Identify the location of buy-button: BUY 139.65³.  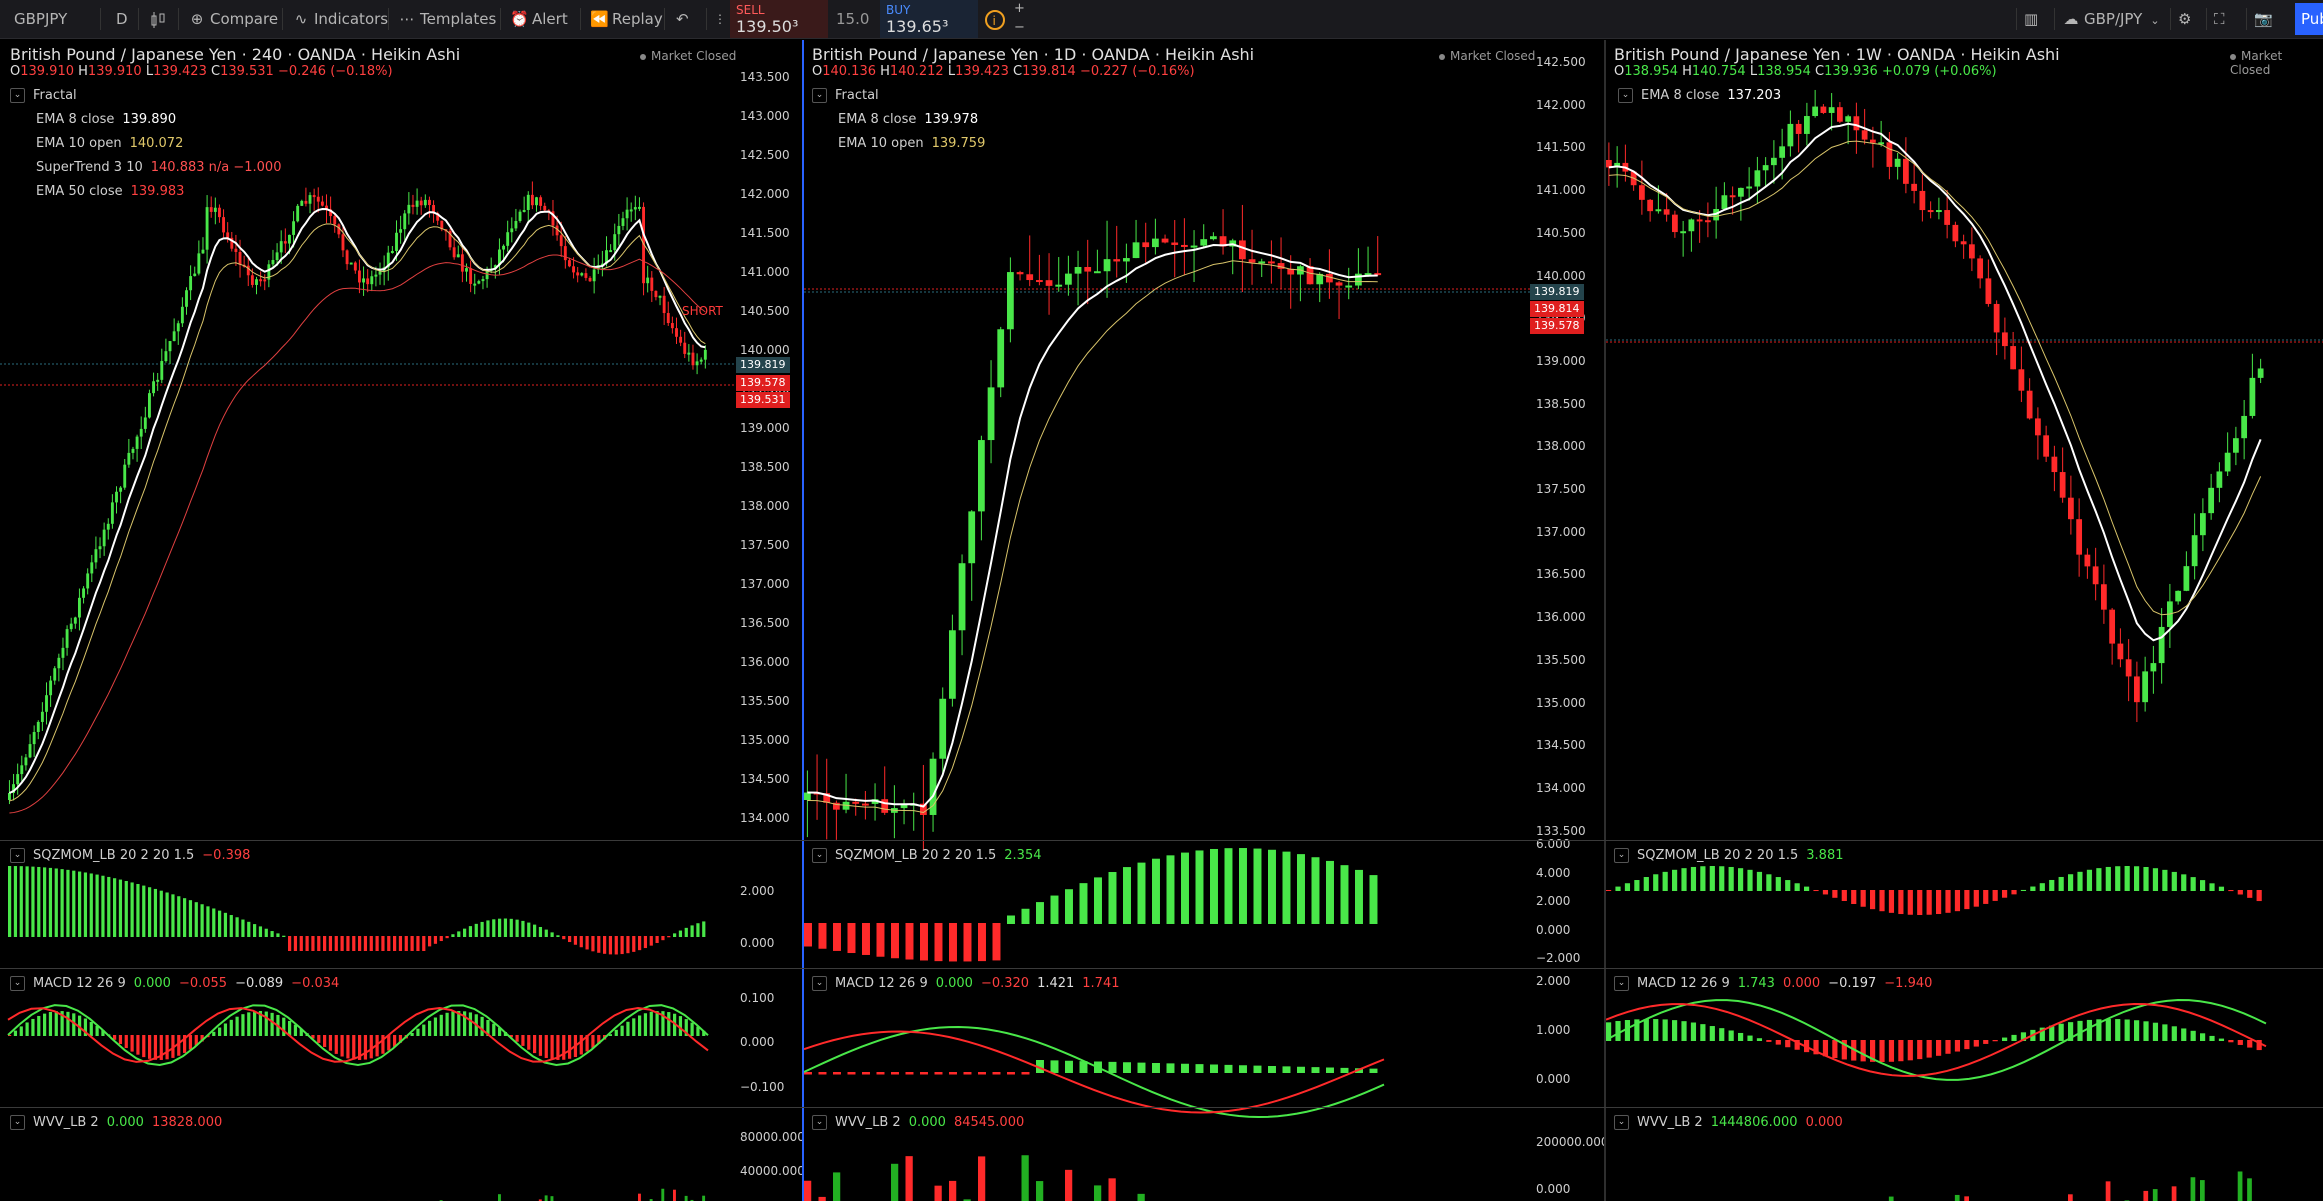
(929, 19).